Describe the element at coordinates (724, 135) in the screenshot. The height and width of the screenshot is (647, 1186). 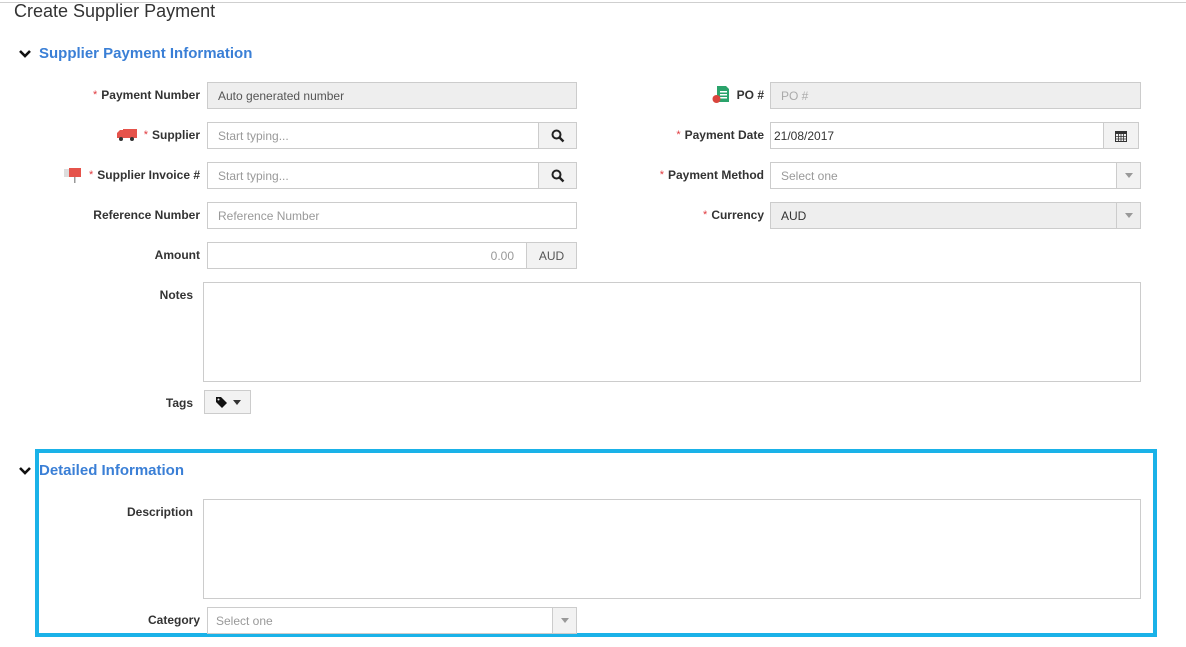
I see `label-text: Payment Date` at that location.